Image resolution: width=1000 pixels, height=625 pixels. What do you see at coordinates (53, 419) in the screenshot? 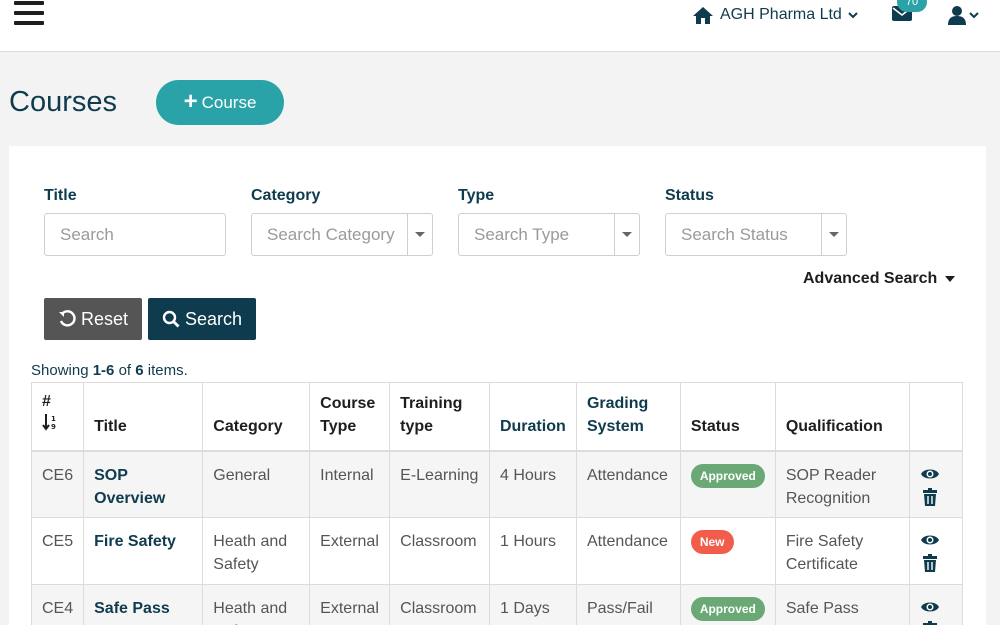
I see `svg-text: 1` at bounding box center [53, 419].